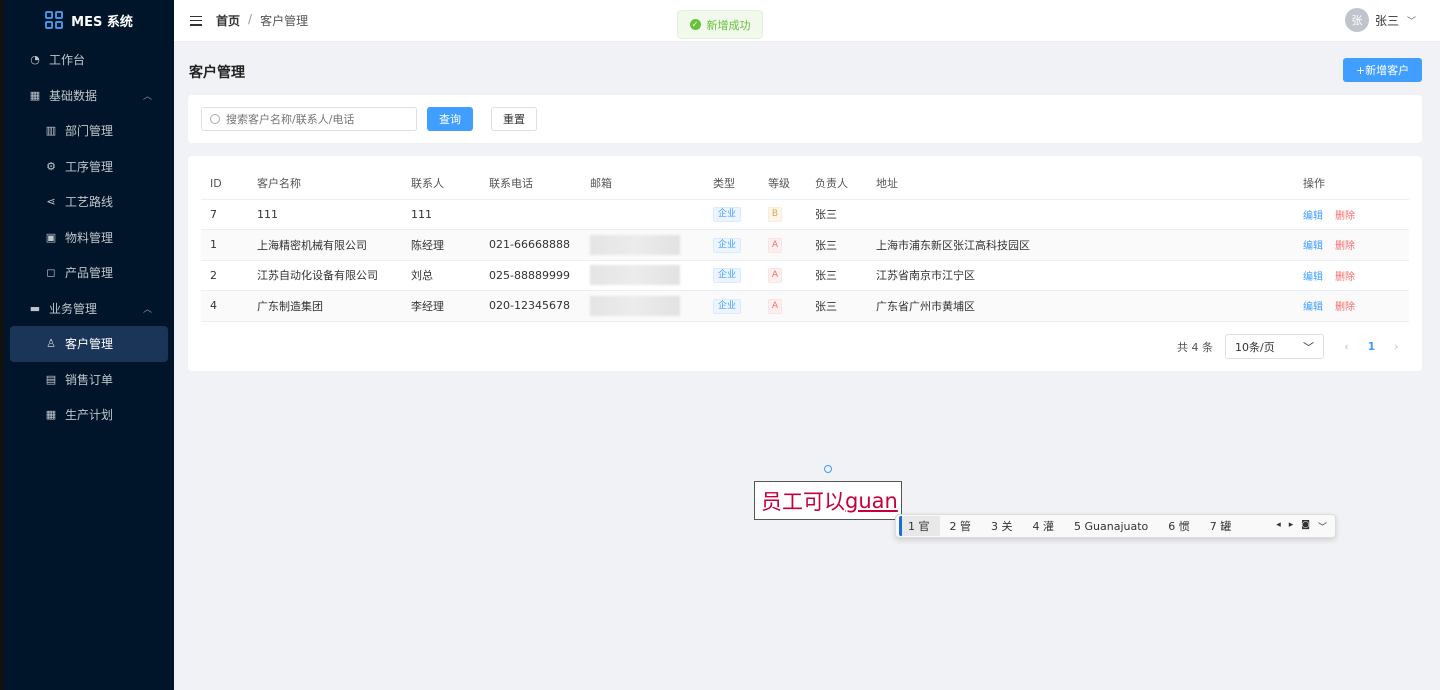 The image size is (1440, 690). Describe the element at coordinates (325, 275) in the screenshot. I see `cell-name: 江苏自动化设备有限公司` at that location.